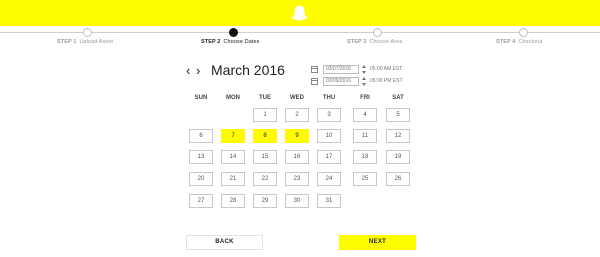 Image resolution: width=600 pixels, height=257 pixels. What do you see at coordinates (329, 157) in the screenshot?
I see `day-cell-17: 17` at bounding box center [329, 157].